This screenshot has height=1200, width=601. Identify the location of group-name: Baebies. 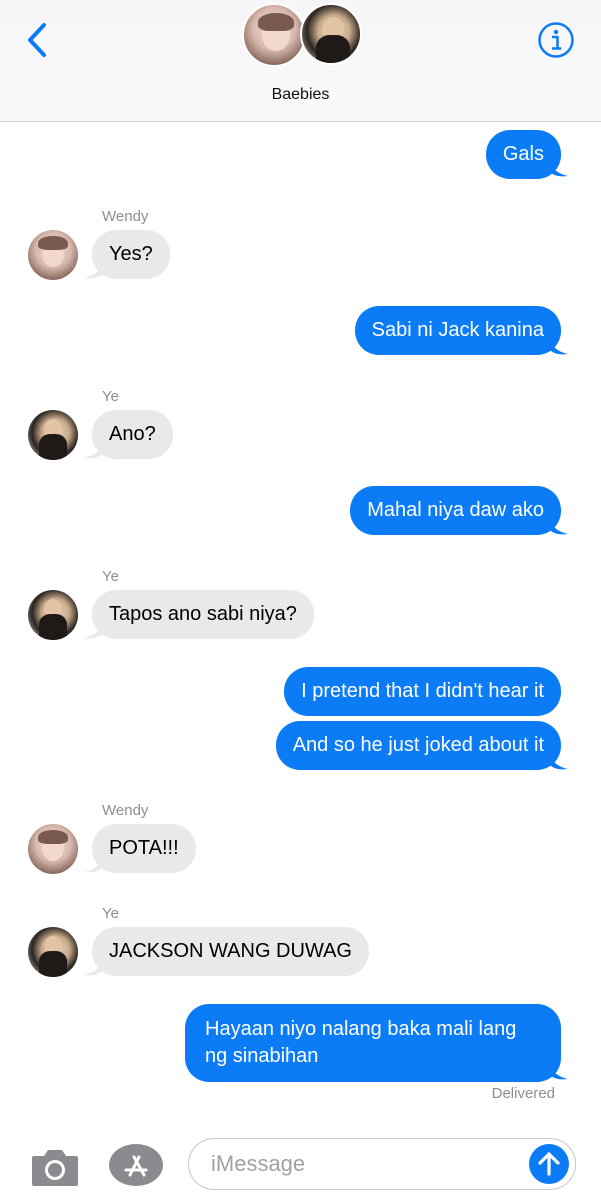
(300, 95).